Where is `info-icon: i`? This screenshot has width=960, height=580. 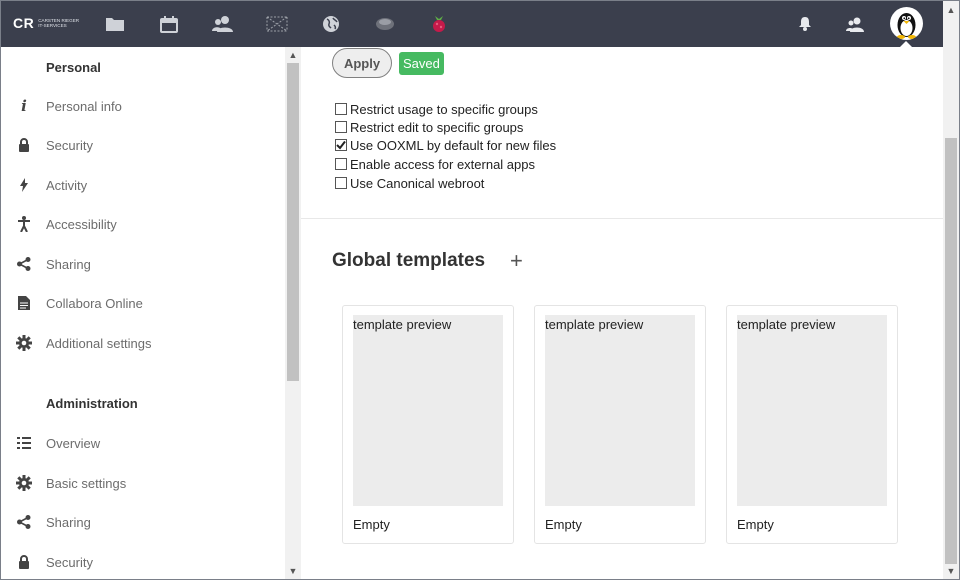
info-icon: i is located at coordinates (24, 106).